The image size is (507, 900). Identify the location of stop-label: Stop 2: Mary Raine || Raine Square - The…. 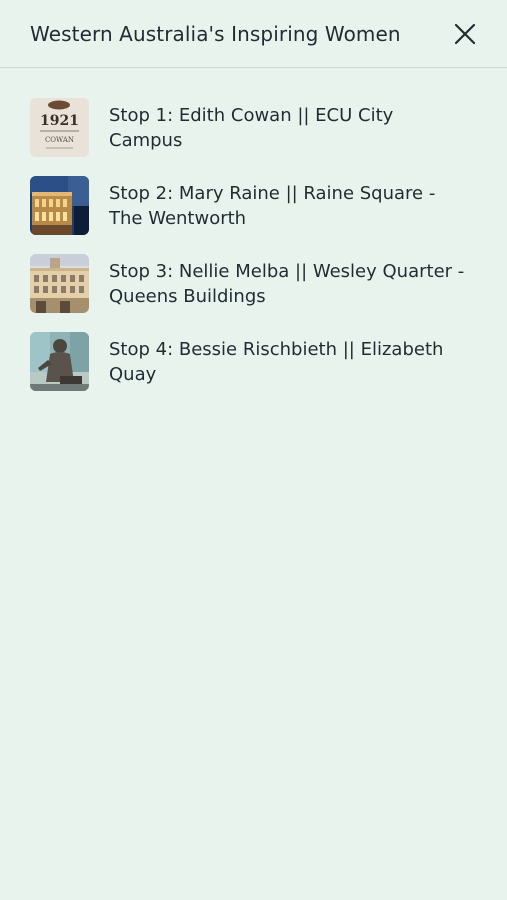
(272, 206).